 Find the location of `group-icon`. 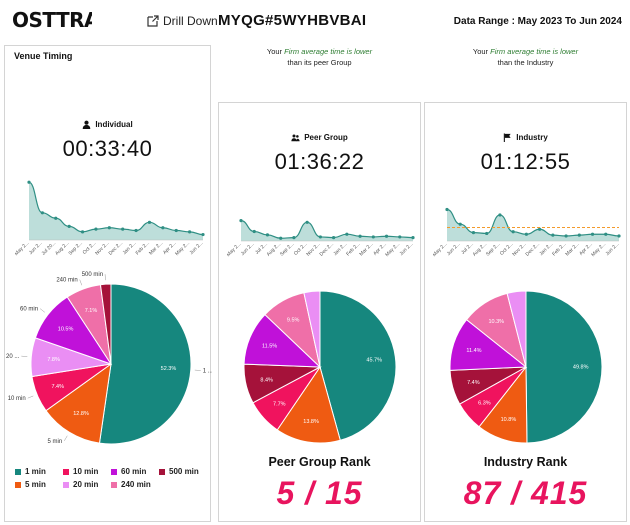

group-icon is located at coordinates (295, 138).